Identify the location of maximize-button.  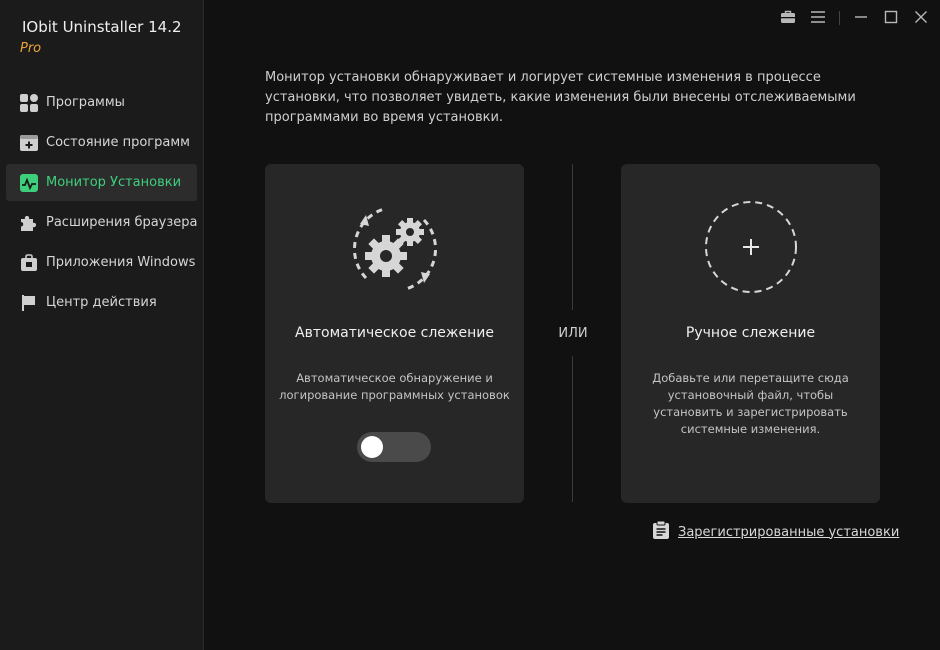
(891, 18).